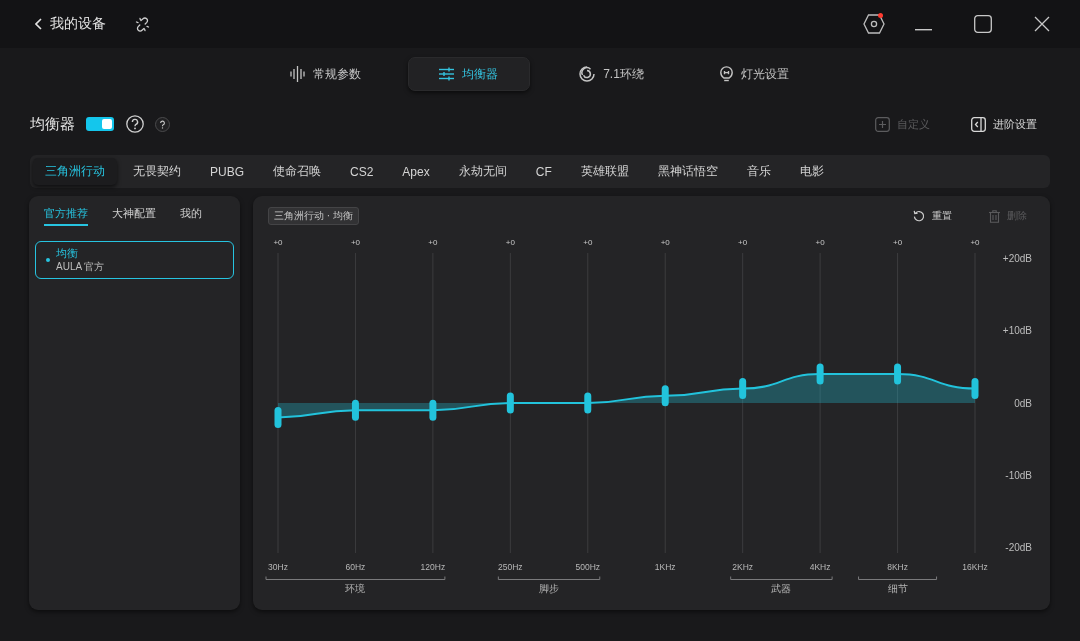  What do you see at coordinates (604, 171) in the screenshot?
I see `game-tab: 英雄联盟` at bounding box center [604, 171].